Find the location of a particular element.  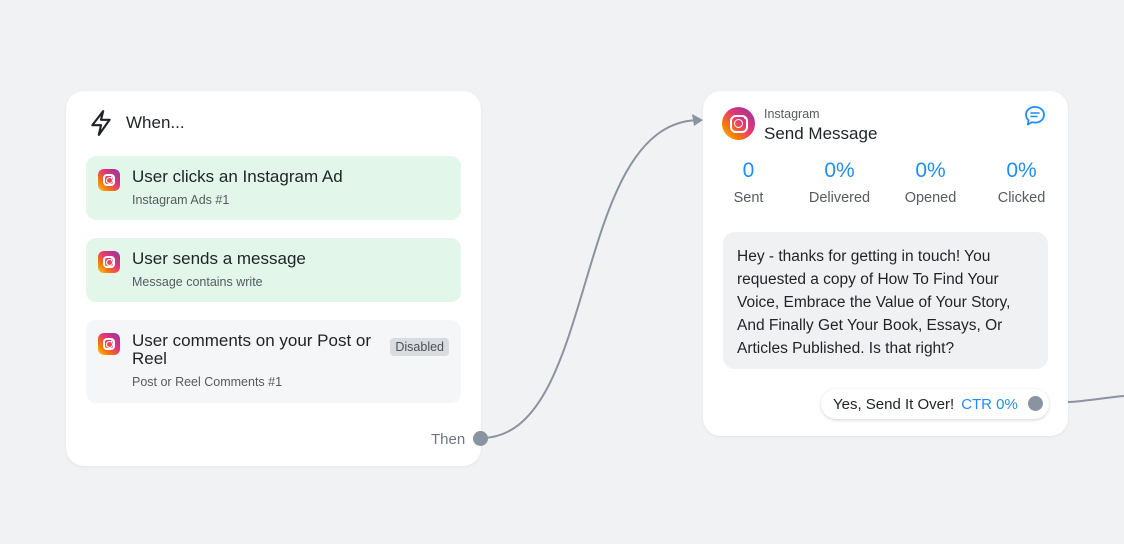

reply-button: Yes, Send It Over! CTR 0% is located at coordinates (935, 404).